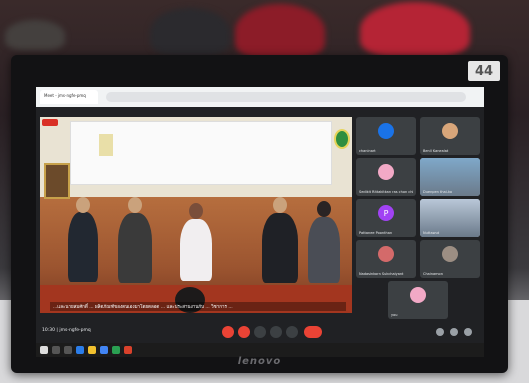 The width and height of the screenshot is (529, 383). Describe the element at coordinates (286, 97) in the screenshot. I see `address-bar` at that location.